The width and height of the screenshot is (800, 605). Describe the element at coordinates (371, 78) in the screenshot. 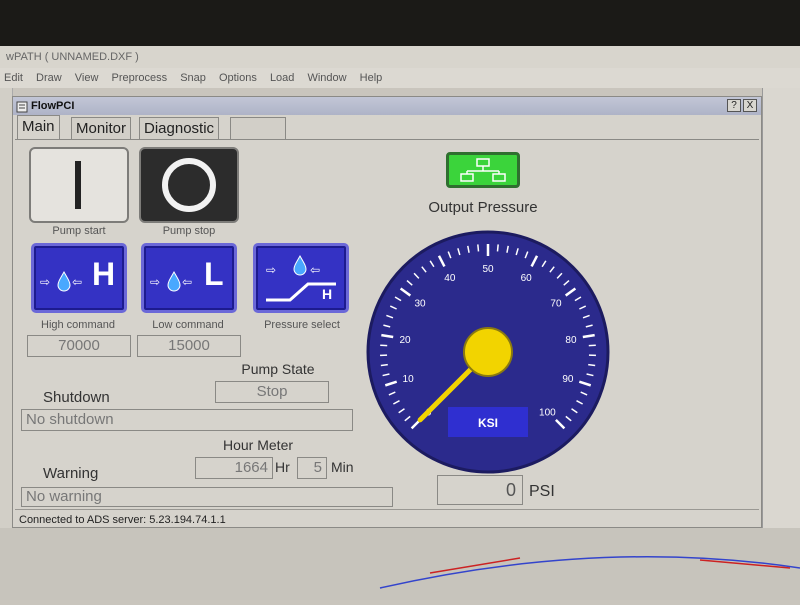

I see `menu-item-help: Help` at that location.